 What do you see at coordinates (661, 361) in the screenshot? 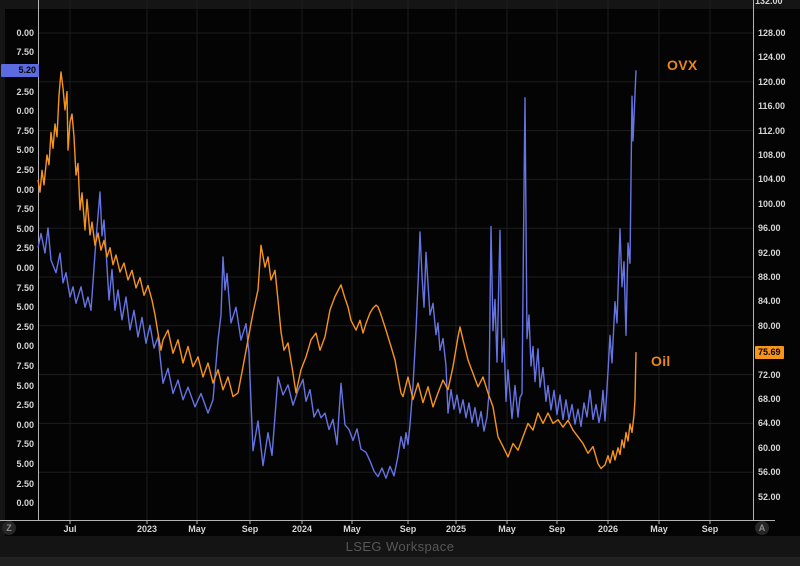
I see `oil-series-label: Oil` at bounding box center [661, 361].